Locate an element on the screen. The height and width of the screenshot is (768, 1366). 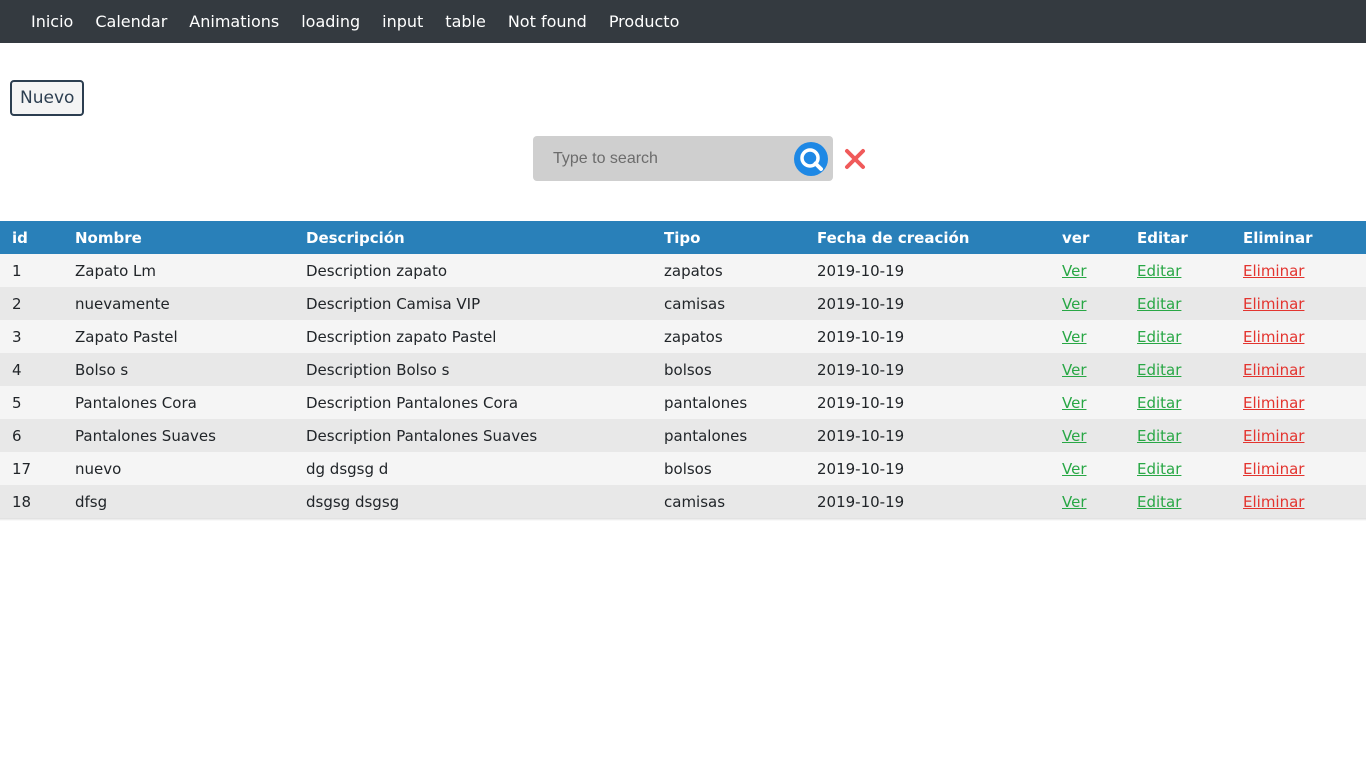
close-icon is located at coordinates (855, 159).